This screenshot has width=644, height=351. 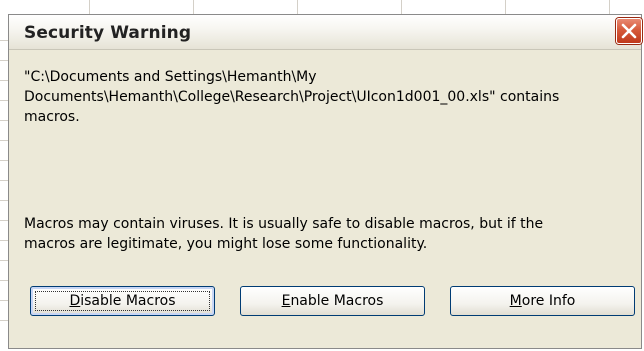 What do you see at coordinates (108, 33) in the screenshot?
I see `dialog-title: Security Warning` at bounding box center [108, 33].